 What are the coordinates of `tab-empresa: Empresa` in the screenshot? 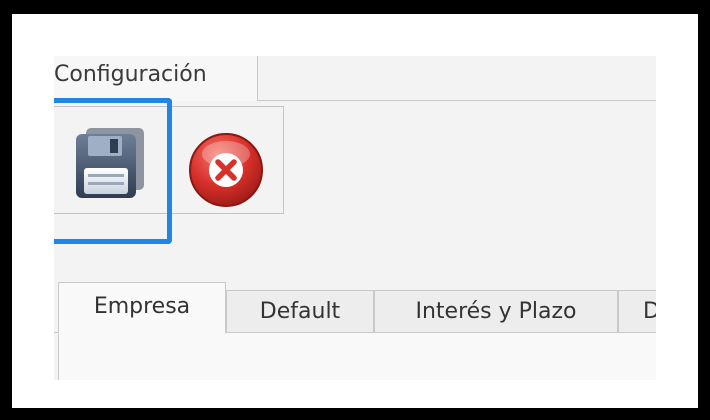 It's located at (142, 308).